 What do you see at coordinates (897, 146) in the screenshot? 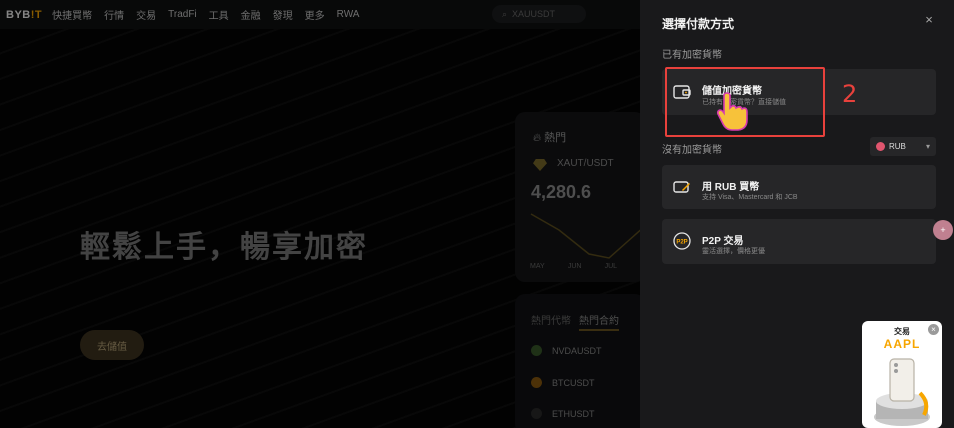
I see `currency-code: RUB` at bounding box center [897, 146].